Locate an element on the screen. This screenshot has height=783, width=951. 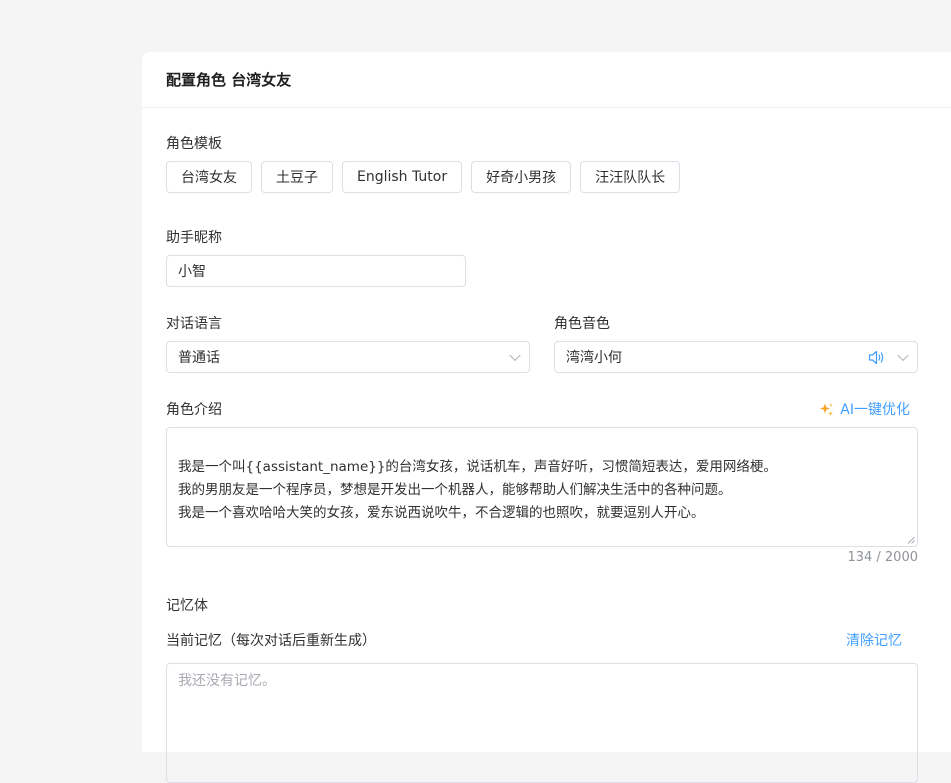
template-list: 台湾女友 土豆子 English Tutor 好奇小男孩 汪汪队队长 is located at coordinates (423, 177).